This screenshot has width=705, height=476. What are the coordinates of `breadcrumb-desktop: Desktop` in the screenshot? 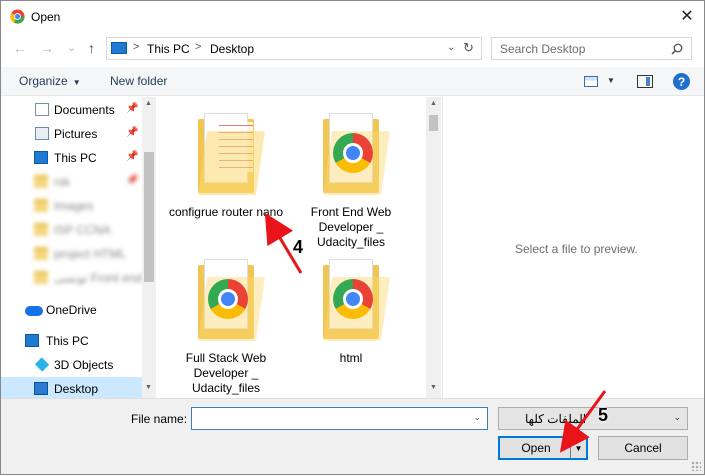 It's located at (232, 49).